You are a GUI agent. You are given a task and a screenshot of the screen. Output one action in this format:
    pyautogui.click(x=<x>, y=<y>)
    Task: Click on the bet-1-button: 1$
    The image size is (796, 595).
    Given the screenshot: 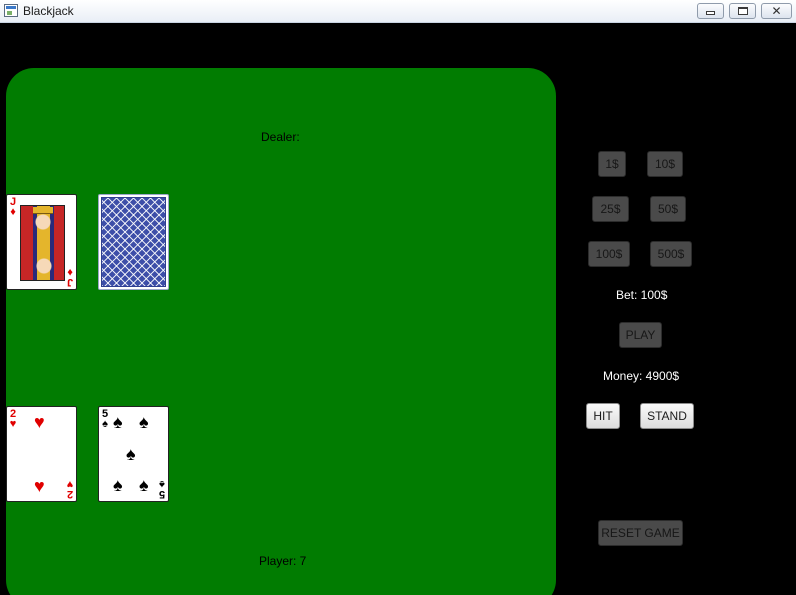 What is the action you would take?
    pyautogui.click(x=612, y=164)
    